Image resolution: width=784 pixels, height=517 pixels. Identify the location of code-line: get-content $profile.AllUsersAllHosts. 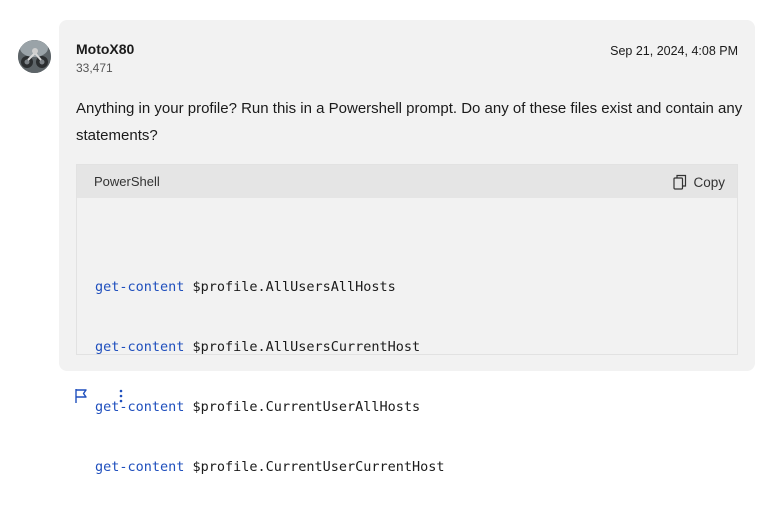
(270, 287).